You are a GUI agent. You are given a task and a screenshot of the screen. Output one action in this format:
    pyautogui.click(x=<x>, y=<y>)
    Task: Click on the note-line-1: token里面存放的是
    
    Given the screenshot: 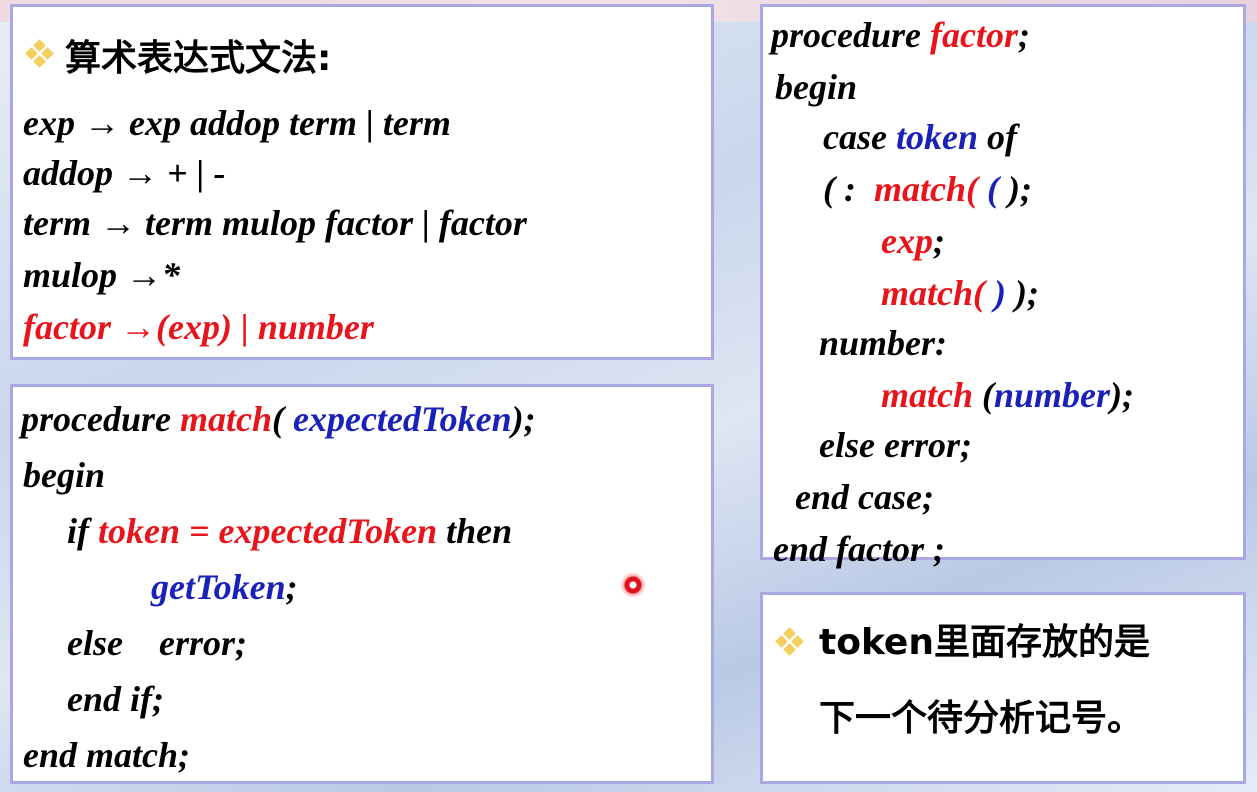 What is the action you would take?
    pyautogui.click(x=984, y=642)
    